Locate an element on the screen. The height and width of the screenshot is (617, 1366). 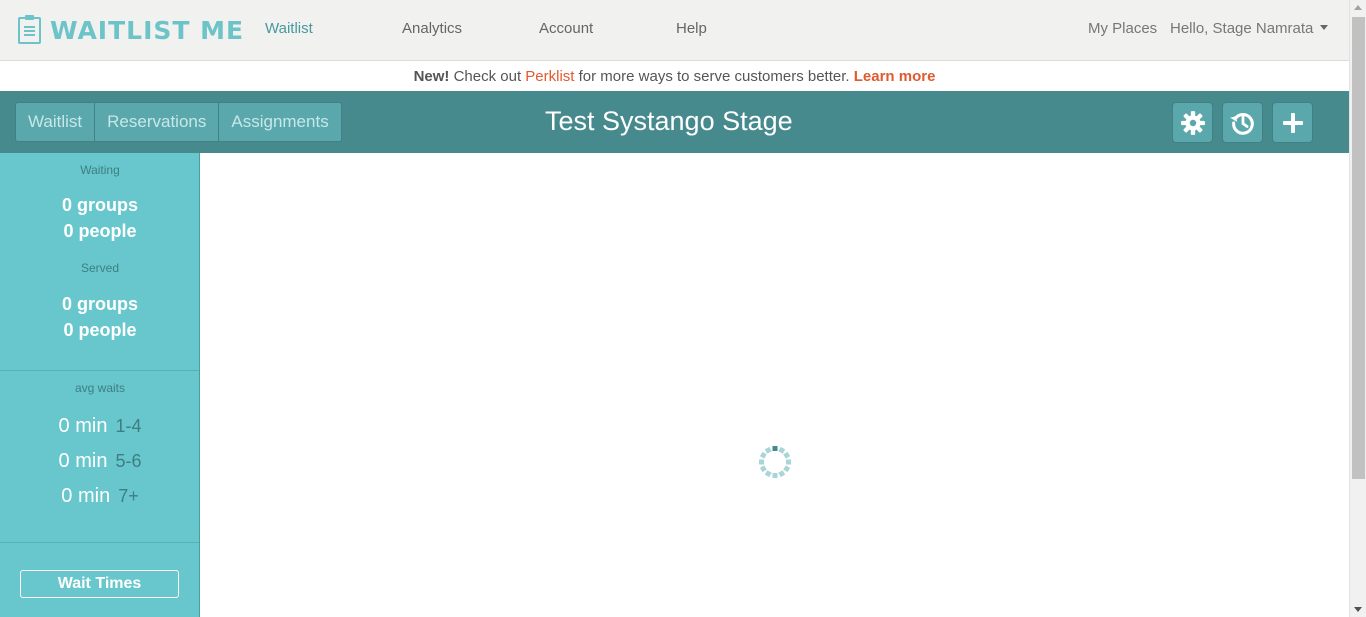
learn-more-link: Learn more is located at coordinates (895, 76).